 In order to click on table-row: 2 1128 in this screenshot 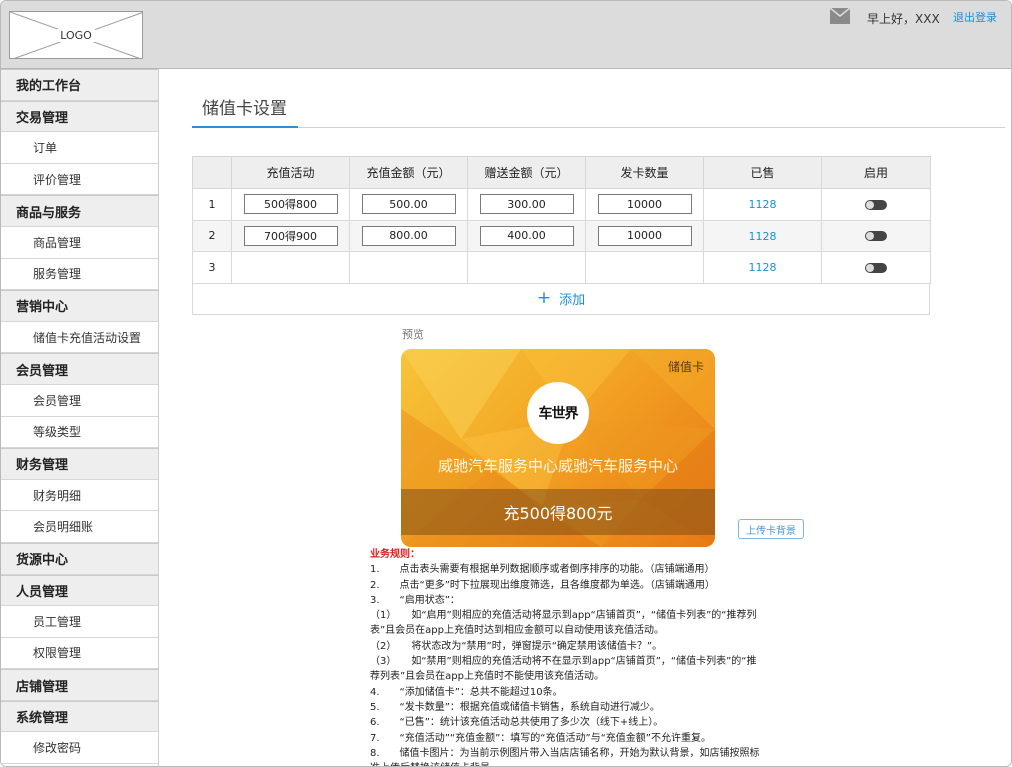, I will do `click(561, 235)`.